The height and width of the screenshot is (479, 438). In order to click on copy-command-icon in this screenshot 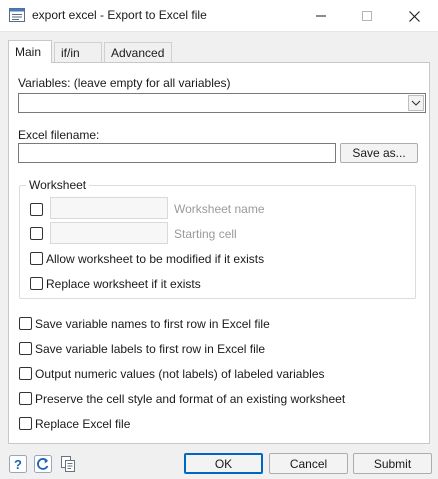, I will do `click(68, 464)`.